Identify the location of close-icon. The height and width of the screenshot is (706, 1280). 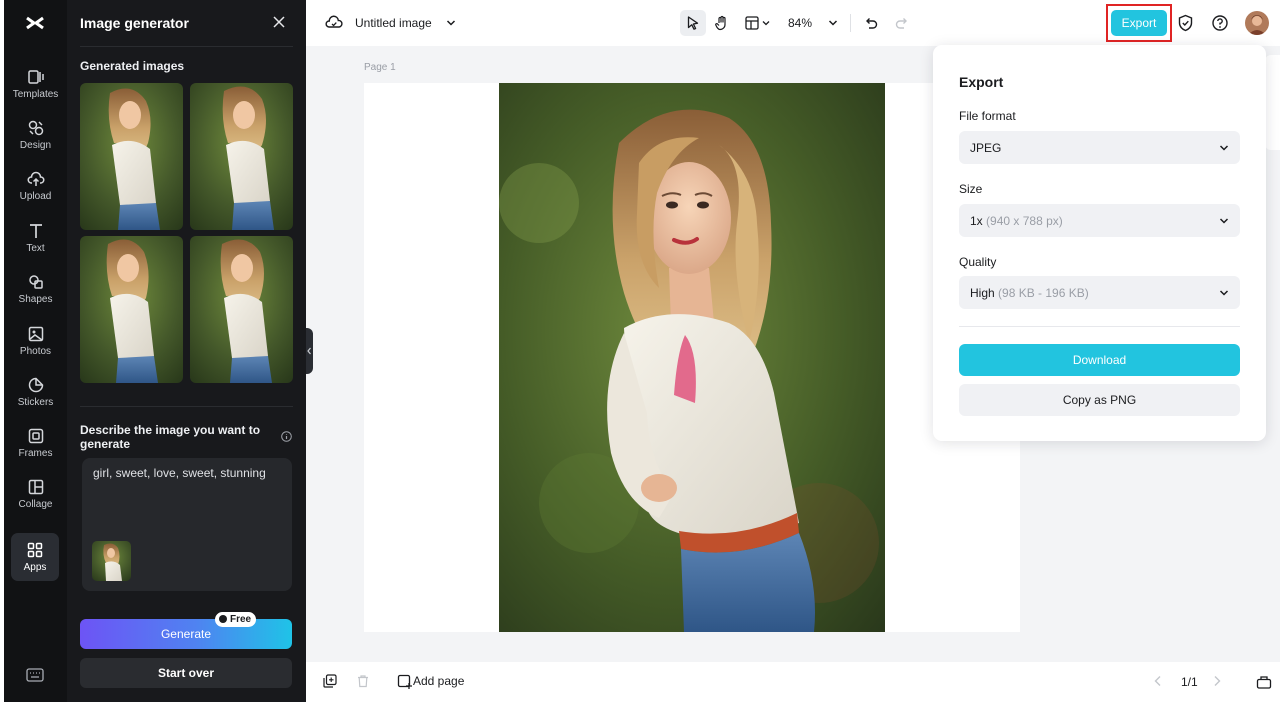
(279, 22).